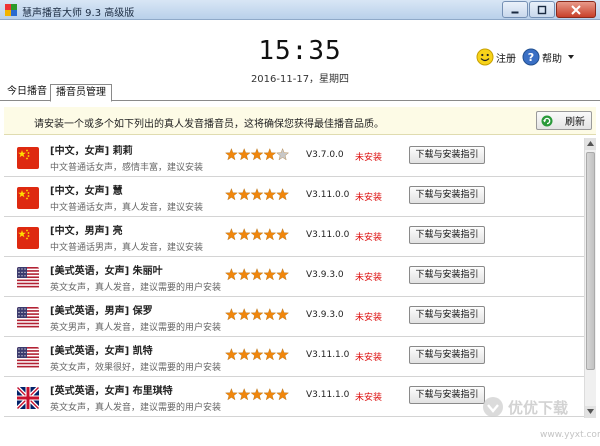  I want to click on site-watermark: 优优下载, so click(525, 407).